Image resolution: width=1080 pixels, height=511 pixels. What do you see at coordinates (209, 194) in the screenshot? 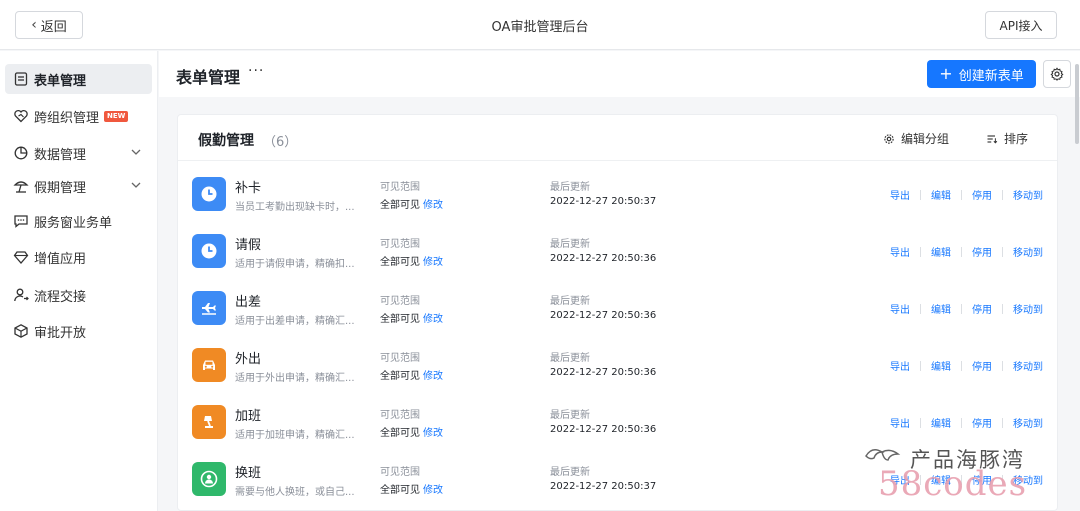
I see `clock-icon` at bounding box center [209, 194].